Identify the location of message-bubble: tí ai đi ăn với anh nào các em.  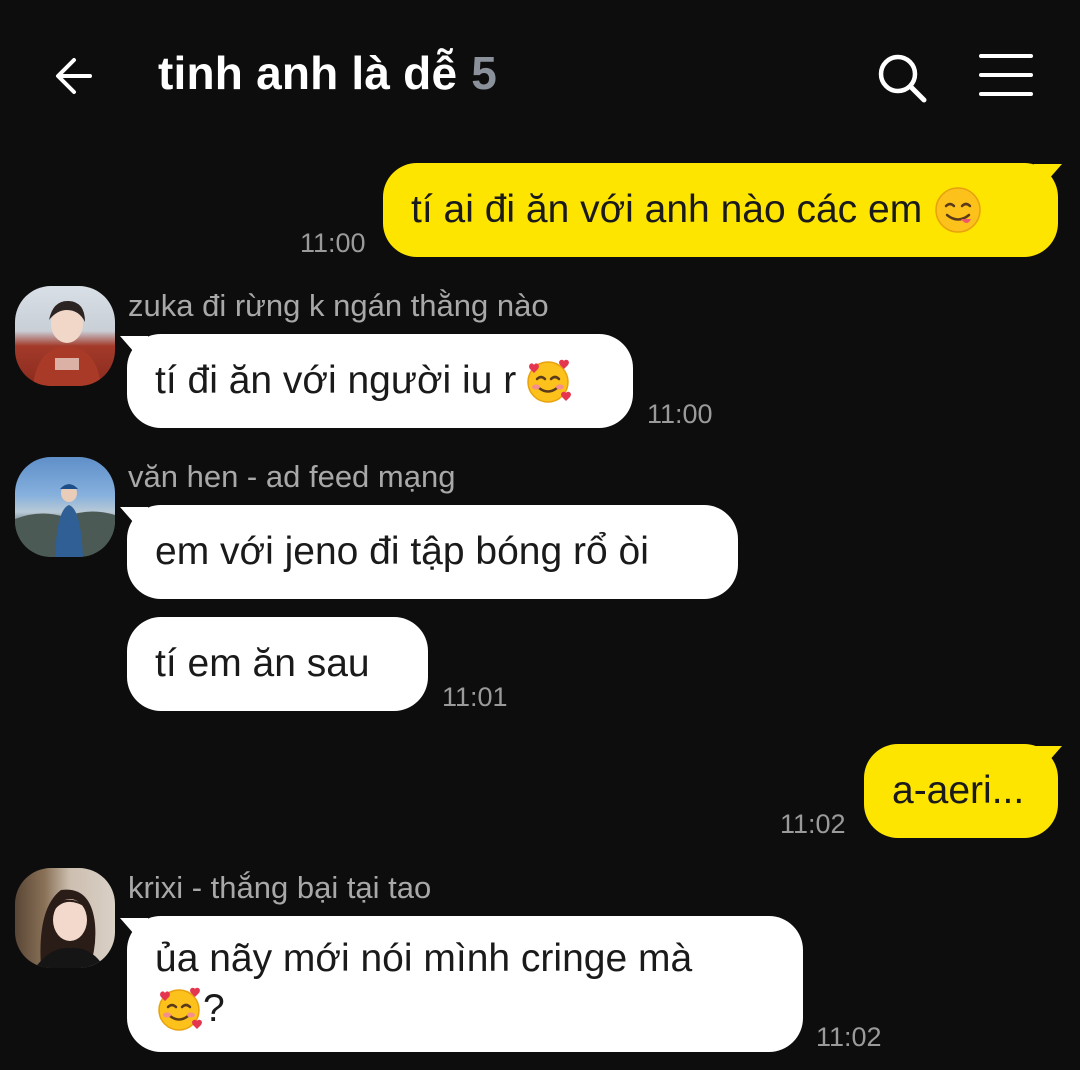
(720, 210).